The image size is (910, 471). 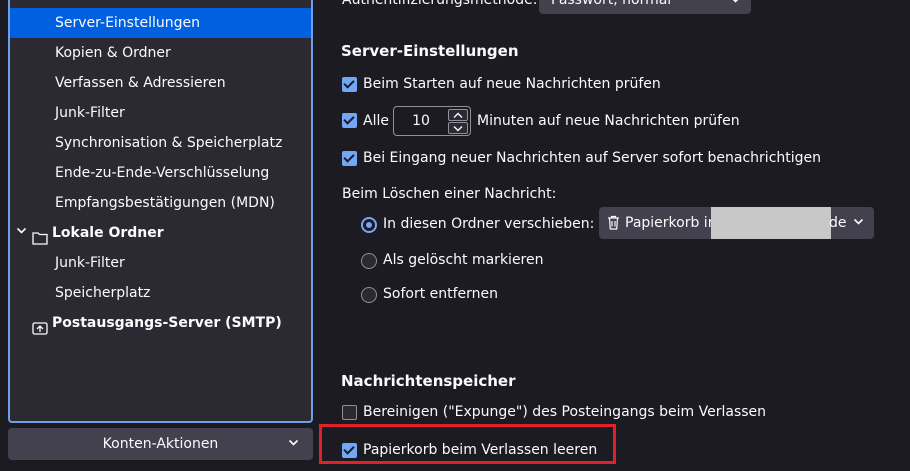 I want to click on expunge-inbox-checkbox, so click(x=349, y=412).